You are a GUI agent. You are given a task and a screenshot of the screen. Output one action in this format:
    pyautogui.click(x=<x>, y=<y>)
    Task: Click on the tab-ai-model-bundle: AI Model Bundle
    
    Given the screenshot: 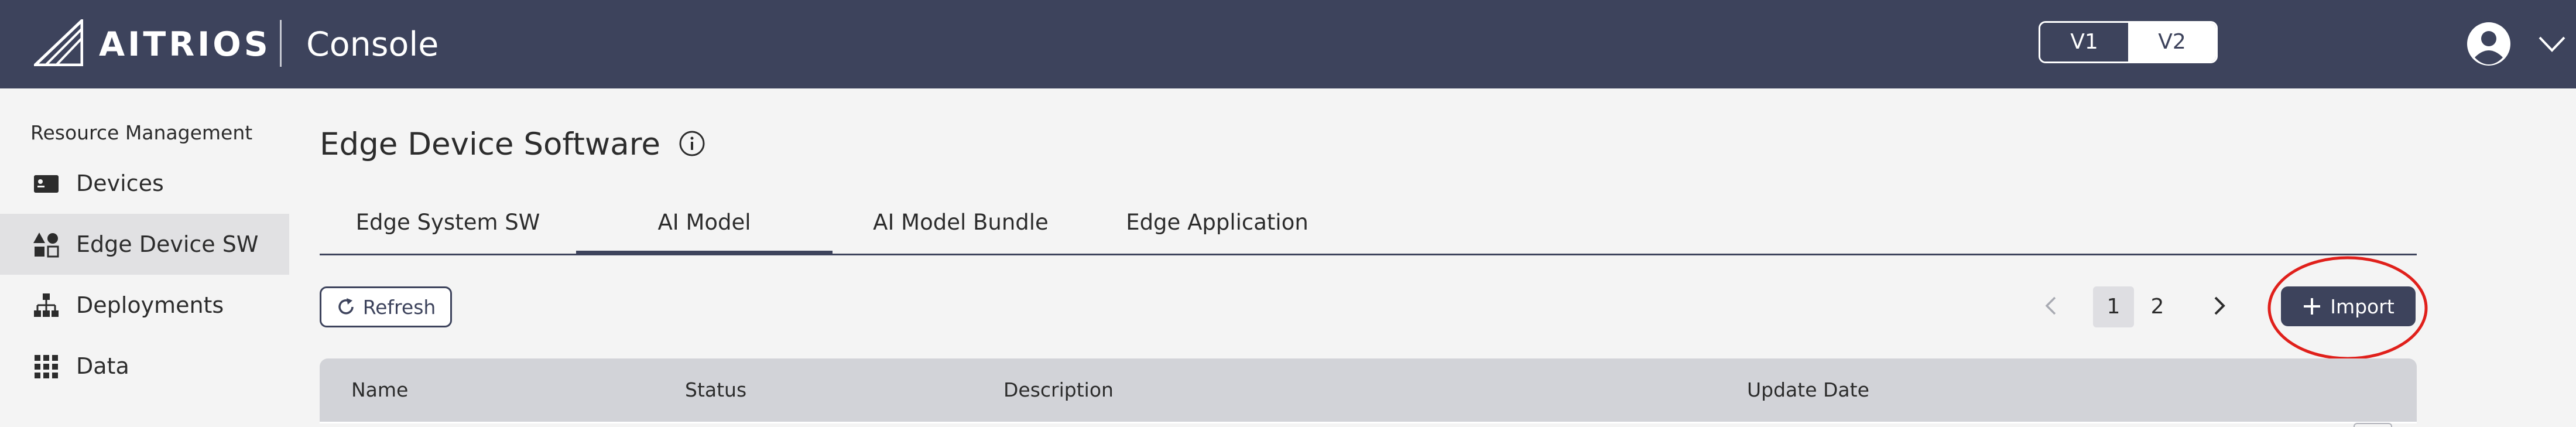 What is the action you would take?
    pyautogui.click(x=961, y=227)
    